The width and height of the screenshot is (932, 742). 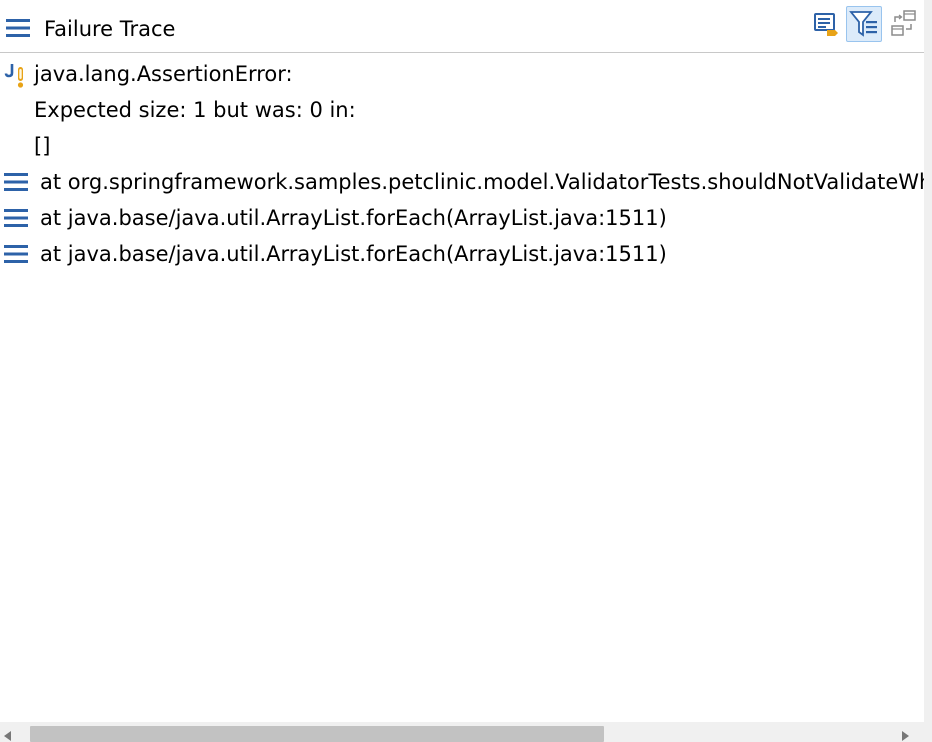 What do you see at coordinates (462, 146) in the screenshot?
I see `trace-line-message: []` at bounding box center [462, 146].